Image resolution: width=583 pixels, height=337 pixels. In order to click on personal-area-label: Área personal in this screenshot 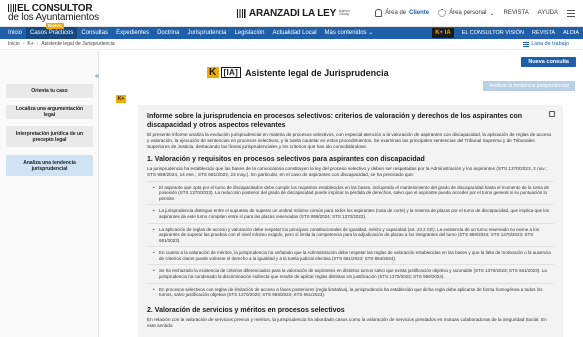, I will do `click(468, 13)`.